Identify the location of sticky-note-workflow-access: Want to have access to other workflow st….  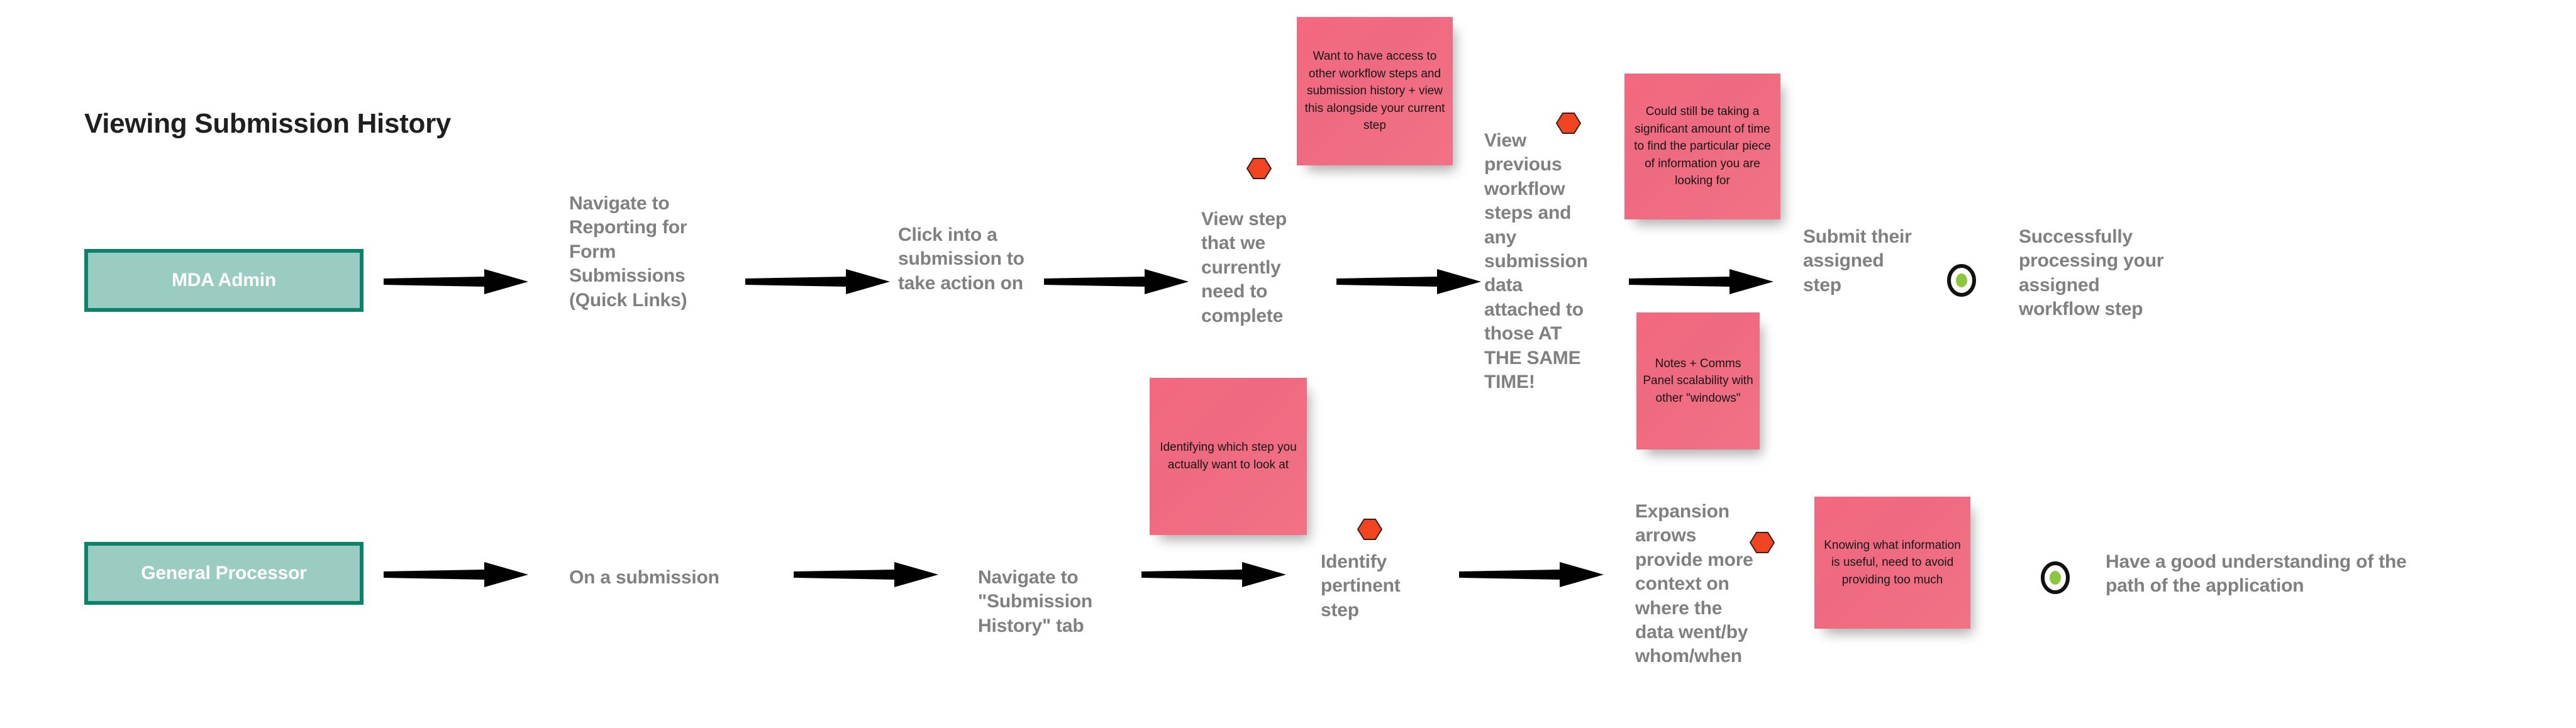
(1375, 91).